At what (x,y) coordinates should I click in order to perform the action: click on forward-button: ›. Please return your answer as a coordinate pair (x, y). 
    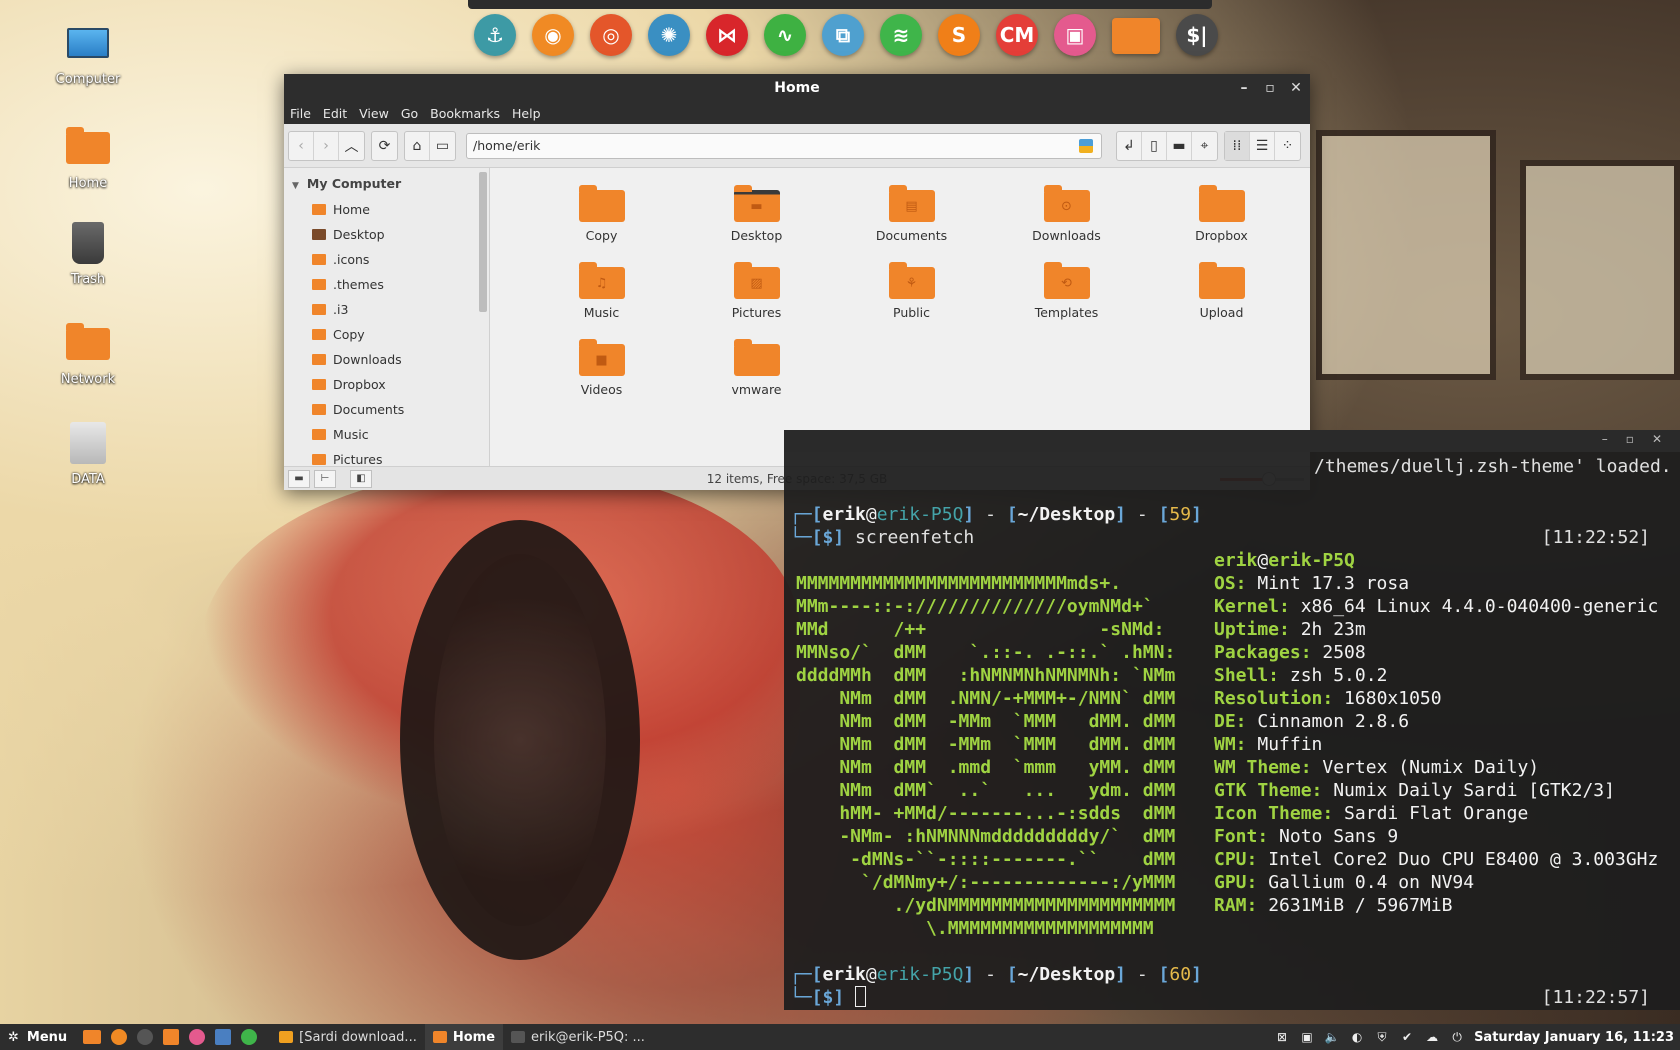
    Looking at the image, I should click on (326, 145).